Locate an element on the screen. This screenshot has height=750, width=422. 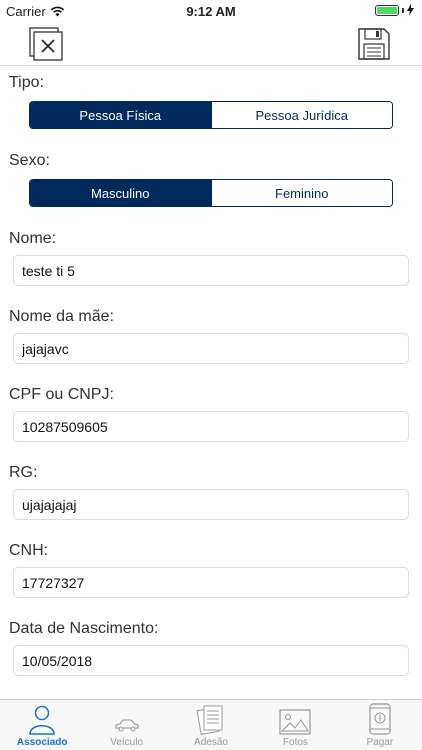
nav-bar is located at coordinates (211, 44).